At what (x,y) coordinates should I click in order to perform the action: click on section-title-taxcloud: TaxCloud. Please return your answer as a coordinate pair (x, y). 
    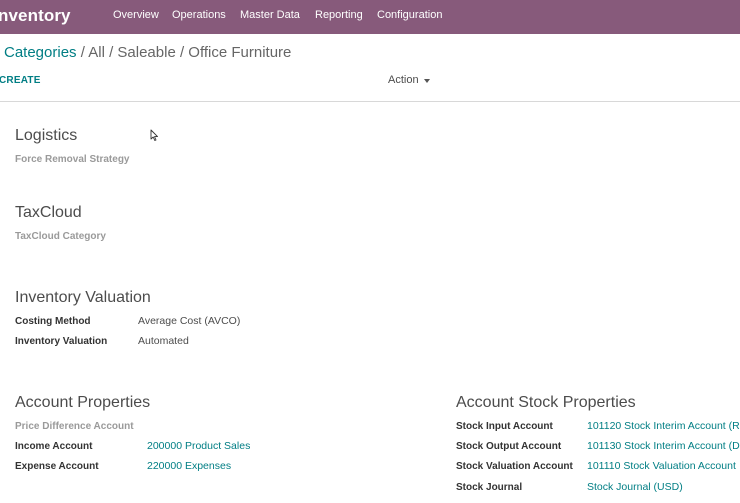
    Looking at the image, I should click on (48, 212).